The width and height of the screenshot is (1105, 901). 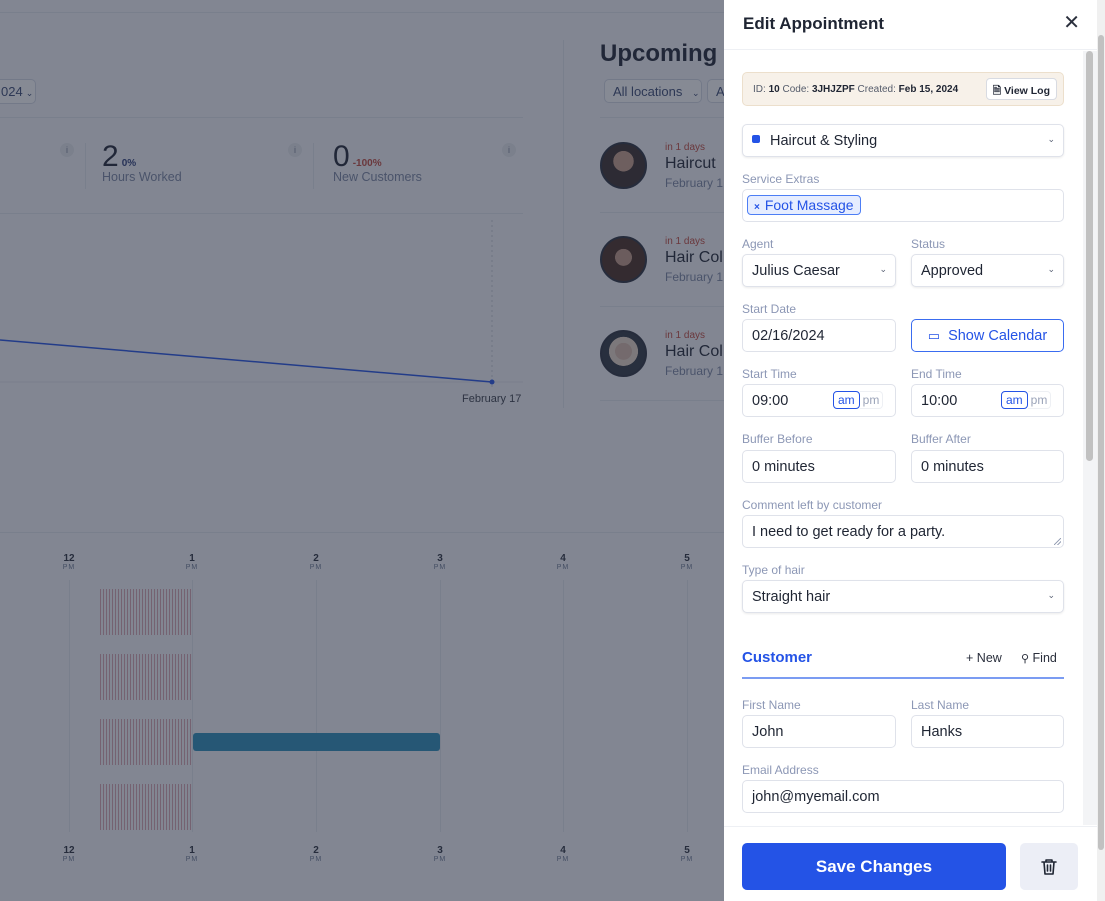 I want to click on buffer-before-label: Buffer Before, so click(x=777, y=439).